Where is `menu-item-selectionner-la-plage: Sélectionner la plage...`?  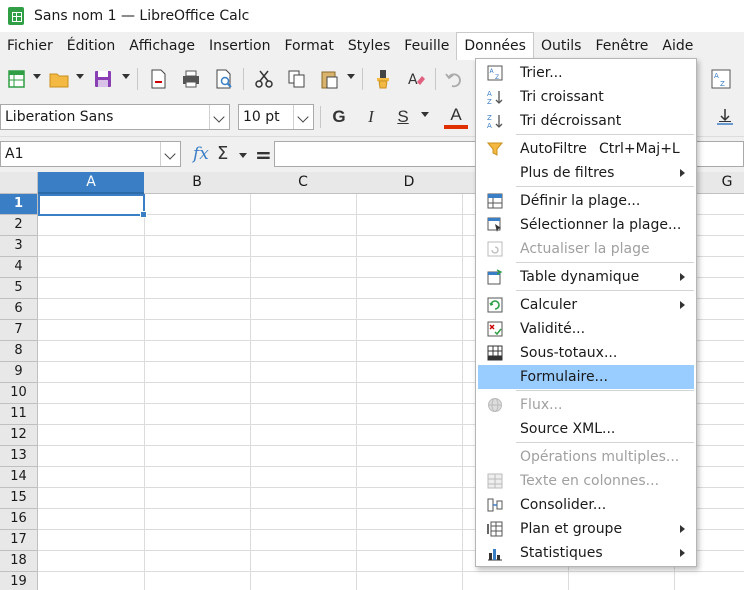 menu-item-selectionner-la-plage: Sélectionner la plage... is located at coordinates (586, 225).